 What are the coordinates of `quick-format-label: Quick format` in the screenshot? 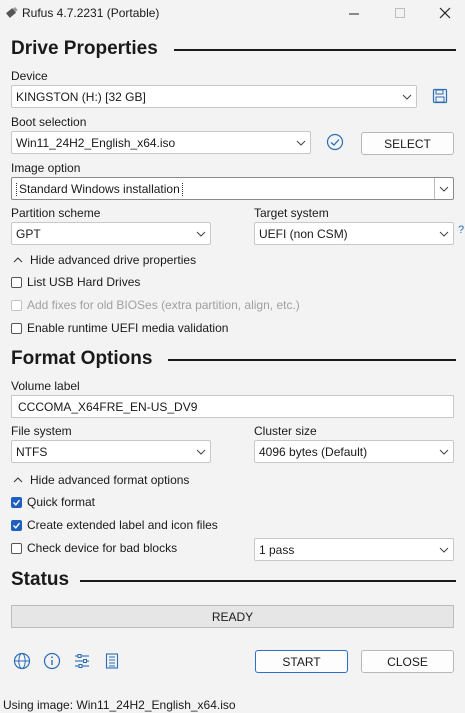 It's located at (61, 502).